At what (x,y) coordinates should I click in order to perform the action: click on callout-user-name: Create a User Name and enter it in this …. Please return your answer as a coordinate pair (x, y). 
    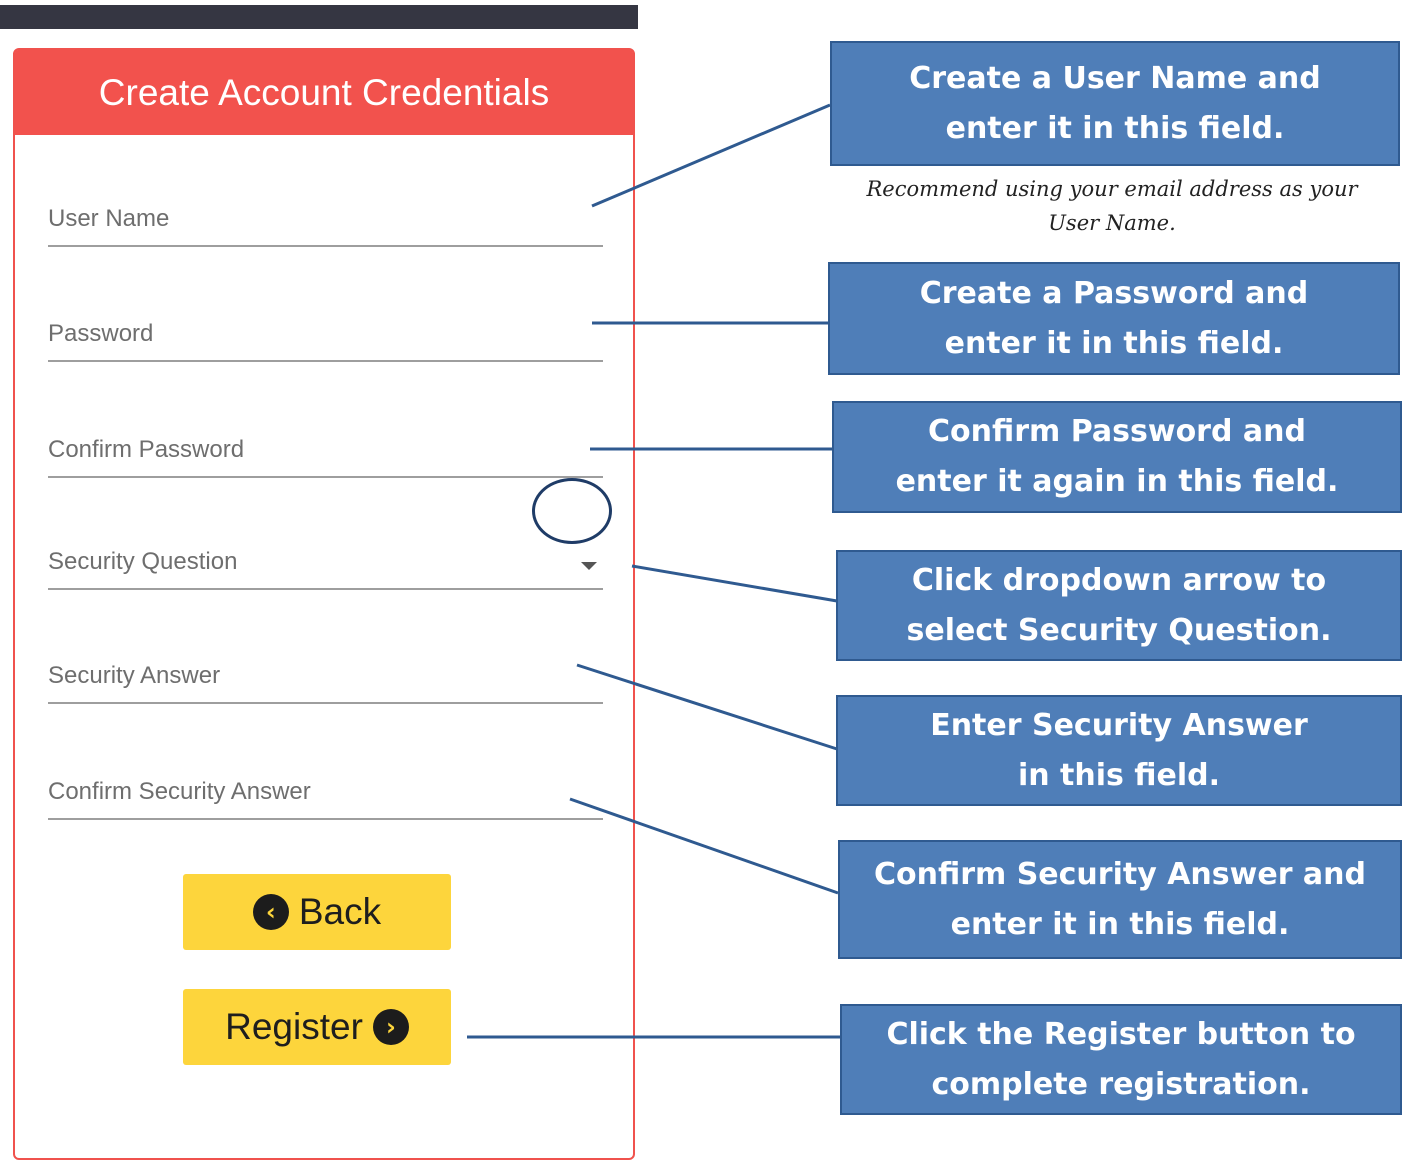
    Looking at the image, I should click on (1115, 103).